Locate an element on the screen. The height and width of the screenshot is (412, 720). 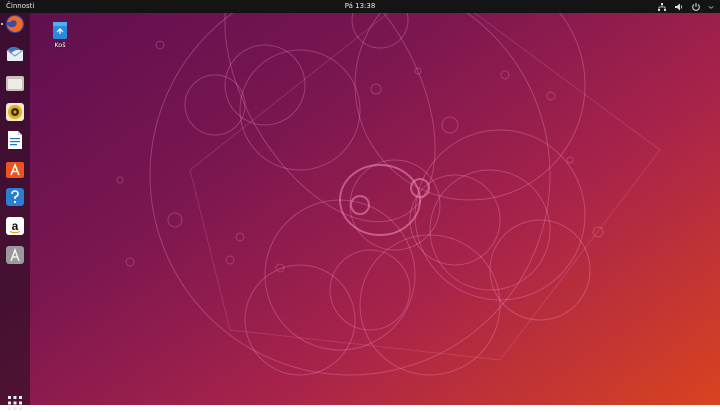
top-bar: Činnosti Pá 13:38 is located at coordinates (360, 6).